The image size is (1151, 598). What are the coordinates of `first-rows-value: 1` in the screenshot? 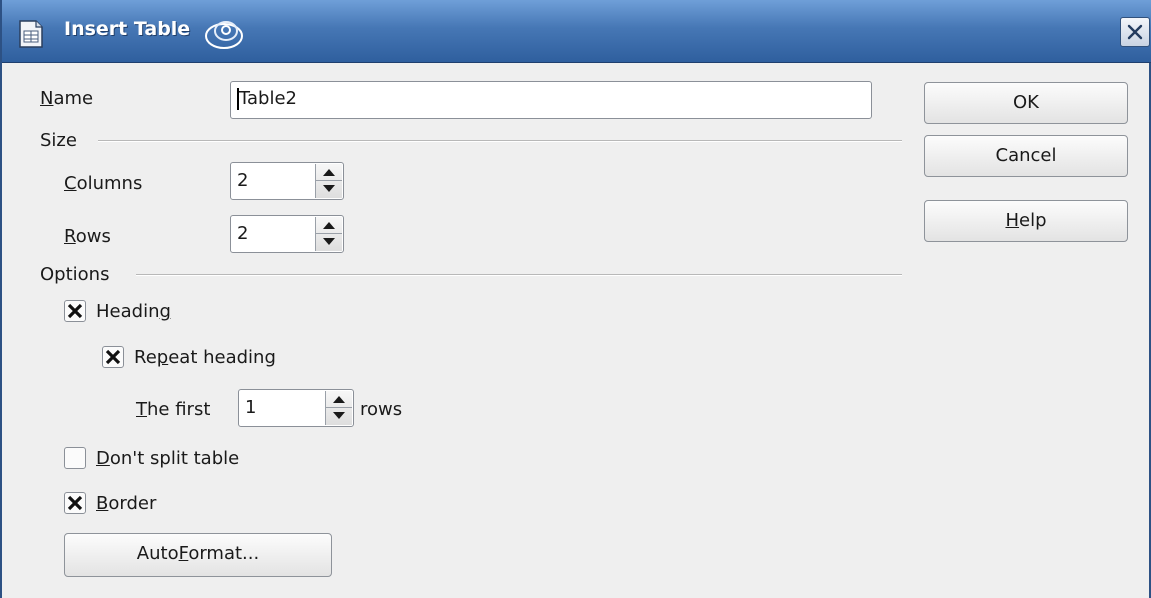 It's located at (251, 407).